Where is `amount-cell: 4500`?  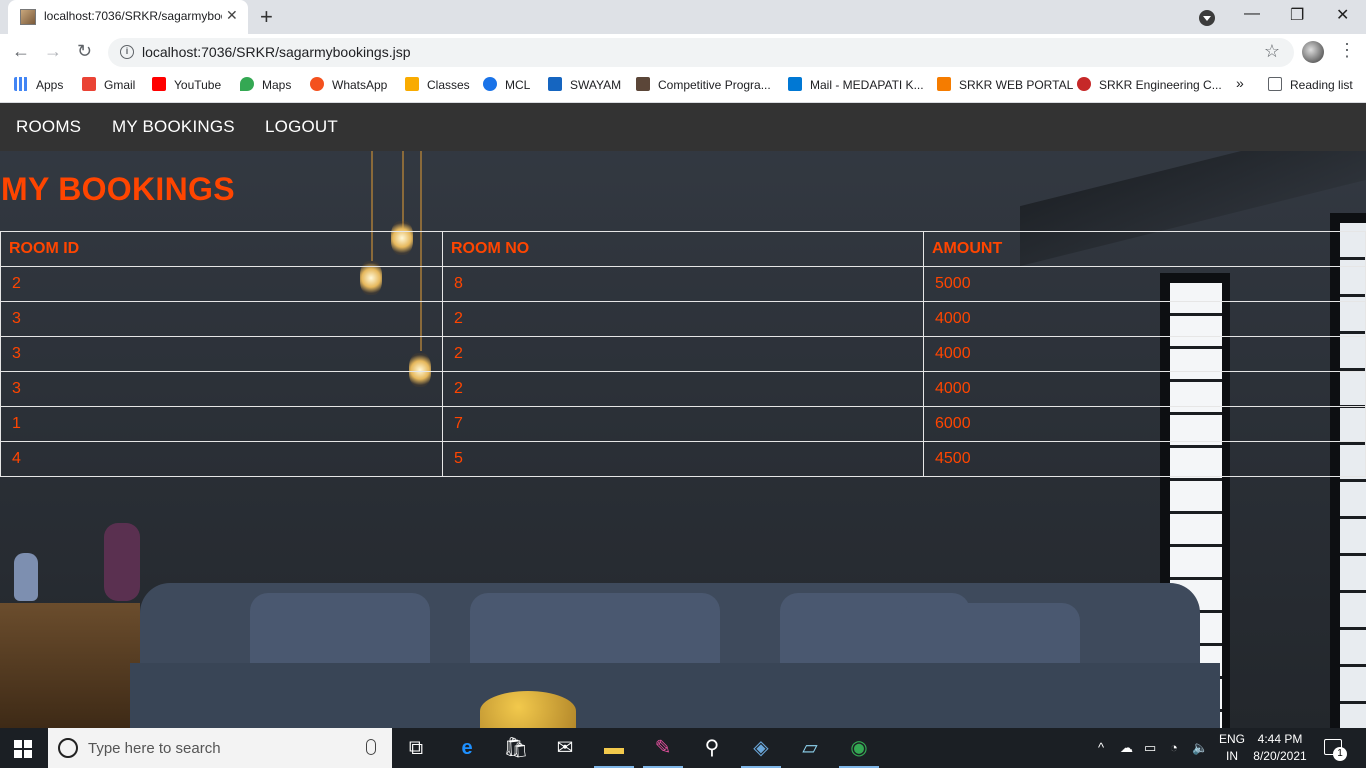 amount-cell: 4500 is located at coordinates (1144, 459).